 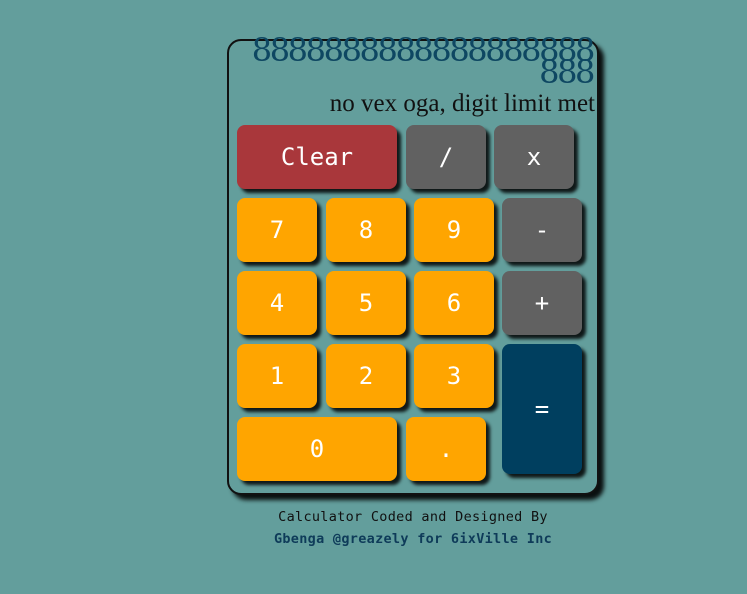 I want to click on eight-button: 8, so click(x=366, y=230).